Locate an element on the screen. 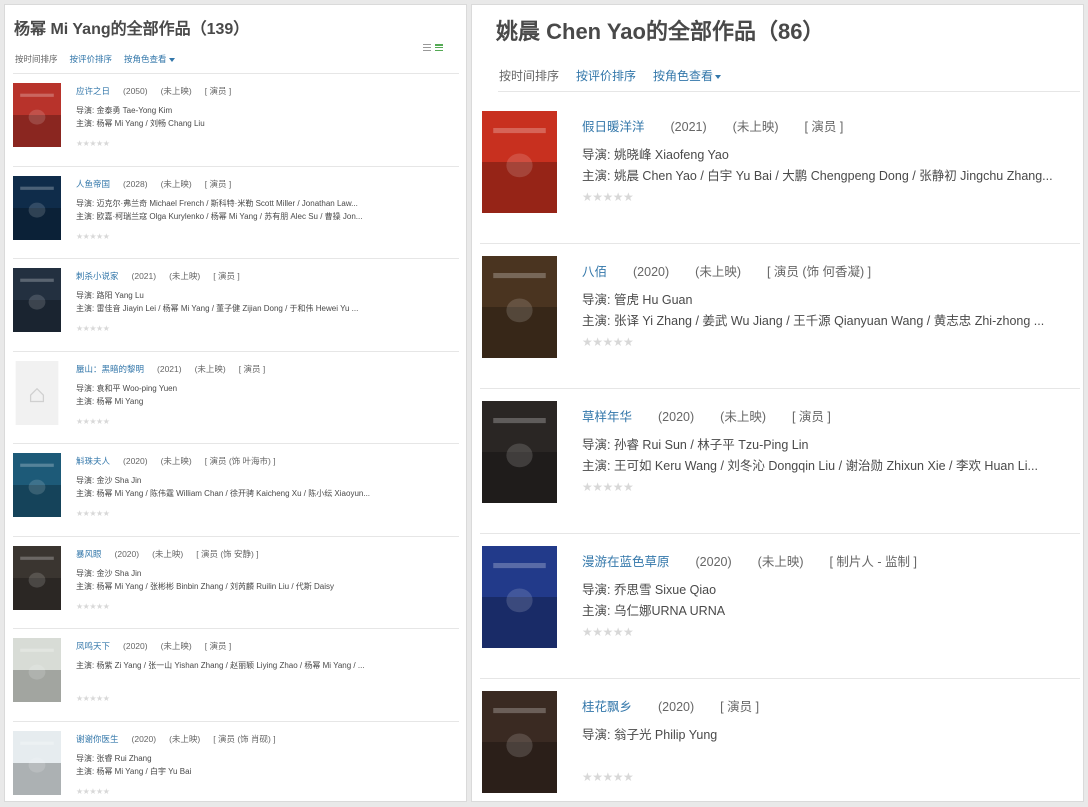 The image size is (1088, 807). film-title-link: 假日暖洋洋 is located at coordinates (613, 125).